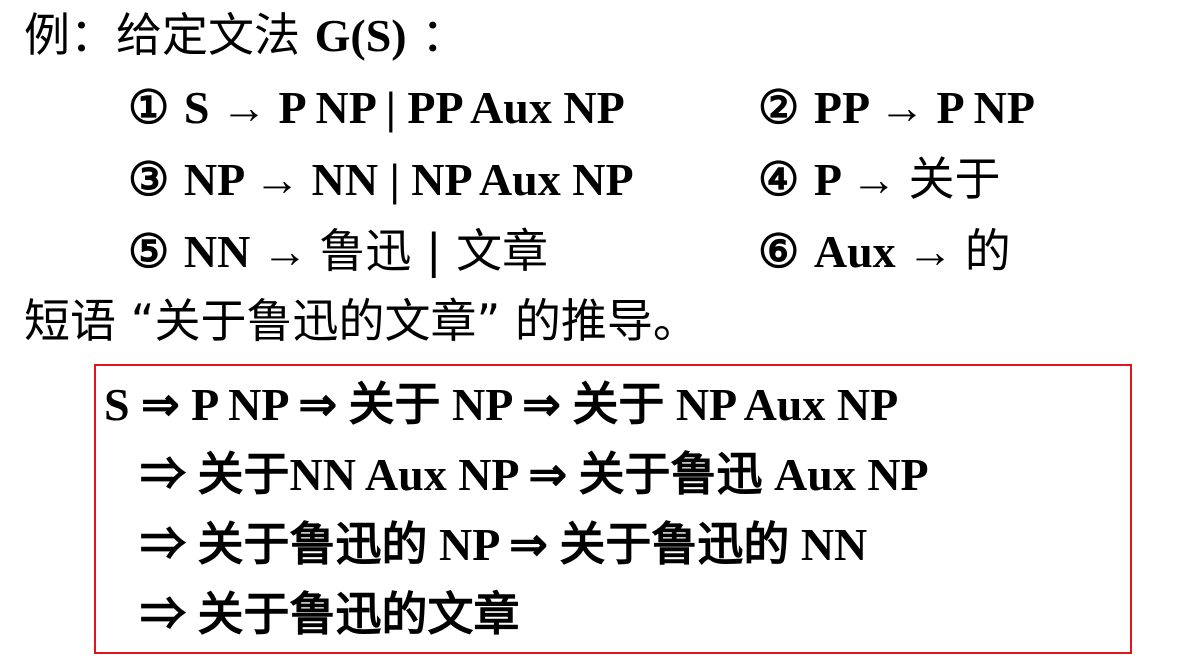 The image size is (1183, 666). Describe the element at coordinates (360, 35) in the screenshot. I see `grammar-name: G(S)` at that location.